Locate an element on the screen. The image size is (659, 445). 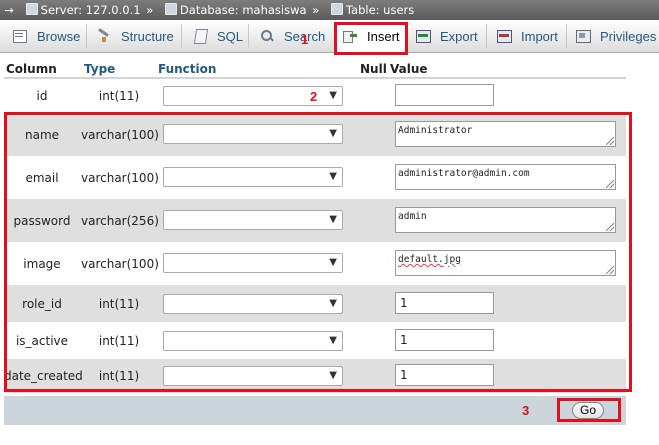
tab-label: SQL is located at coordinates (230, 36).